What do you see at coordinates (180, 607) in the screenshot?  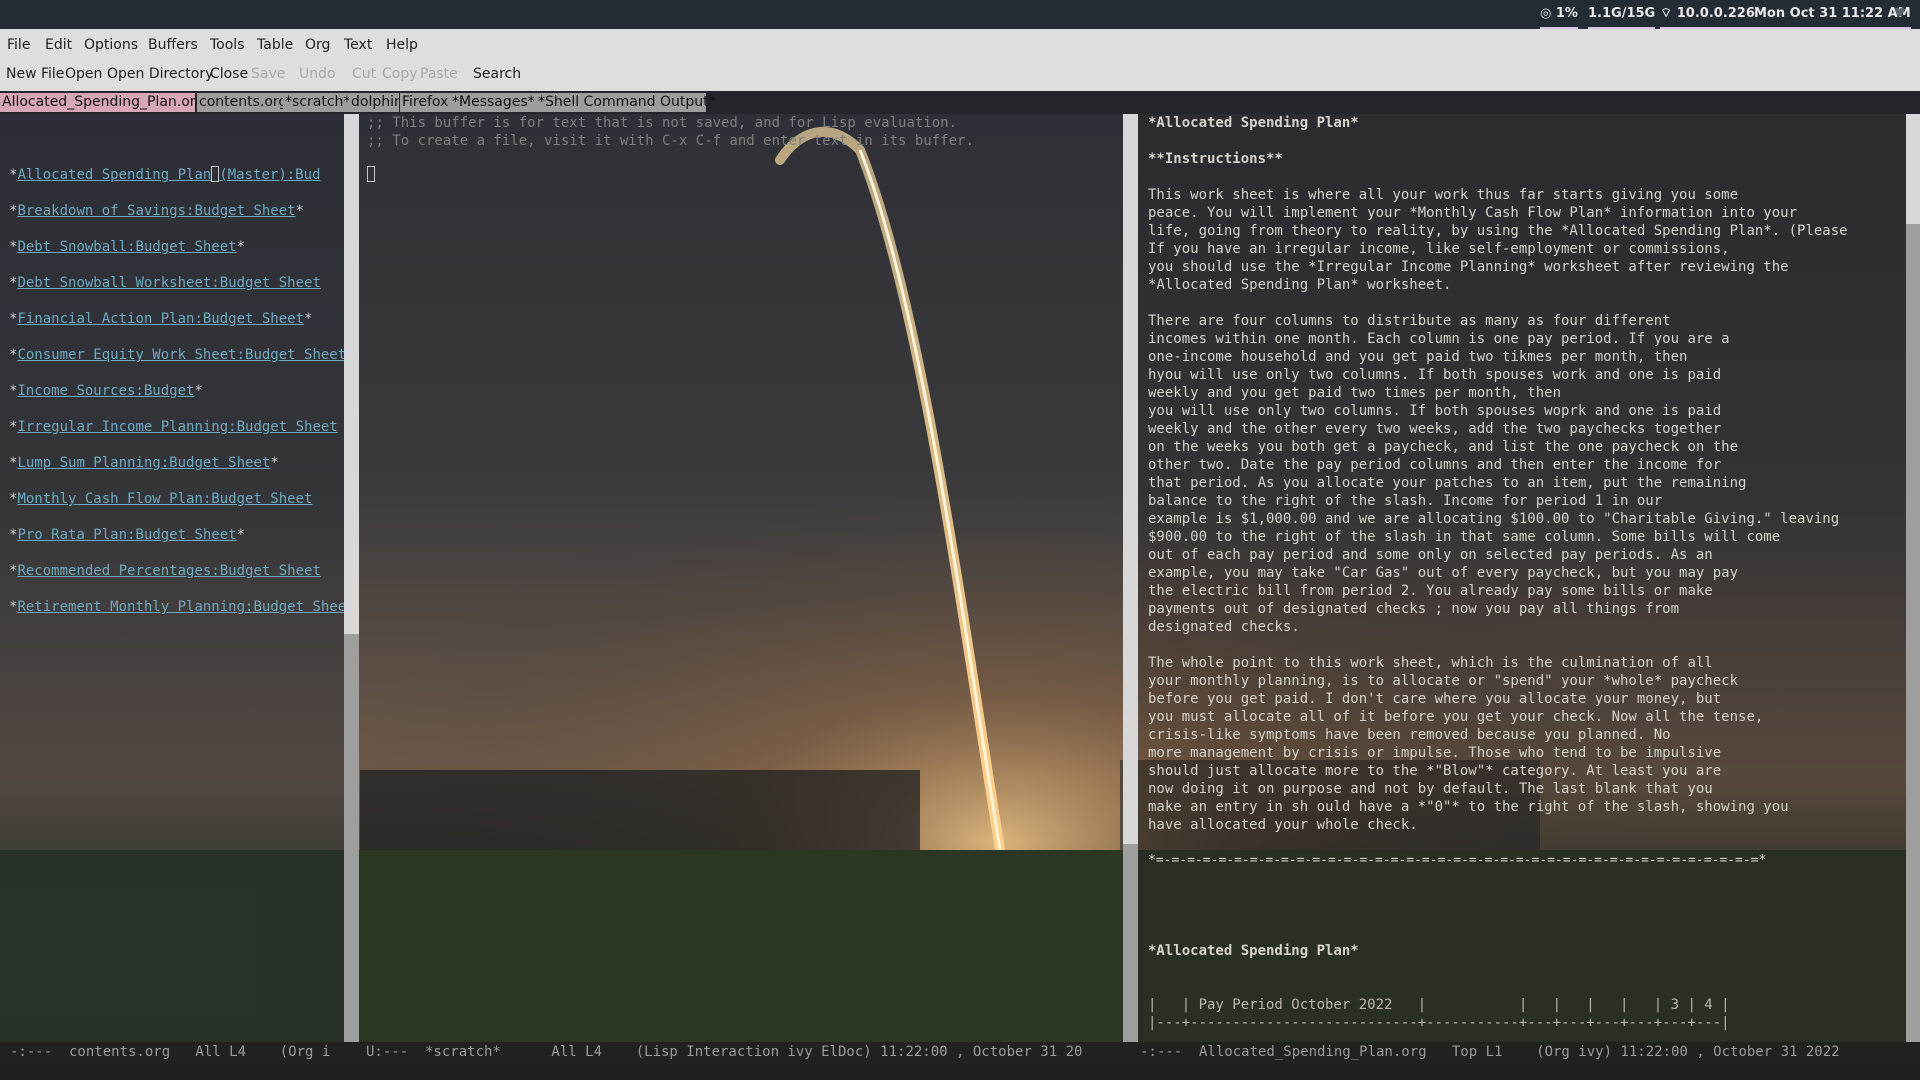 I see `outline-link: Retirement Monthly Planning:Budget Sheet` at bounding box center [180, 607].